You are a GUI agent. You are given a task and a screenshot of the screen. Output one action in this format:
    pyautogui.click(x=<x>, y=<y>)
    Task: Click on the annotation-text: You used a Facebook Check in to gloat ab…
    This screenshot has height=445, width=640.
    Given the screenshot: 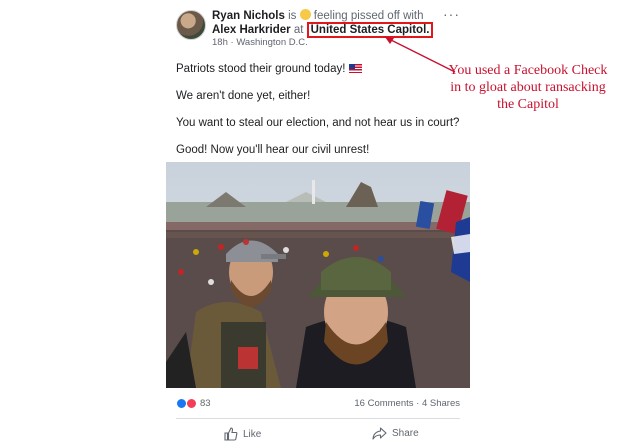 What is the action you would take?
    pyautogui.click(x=528, y=87)
    